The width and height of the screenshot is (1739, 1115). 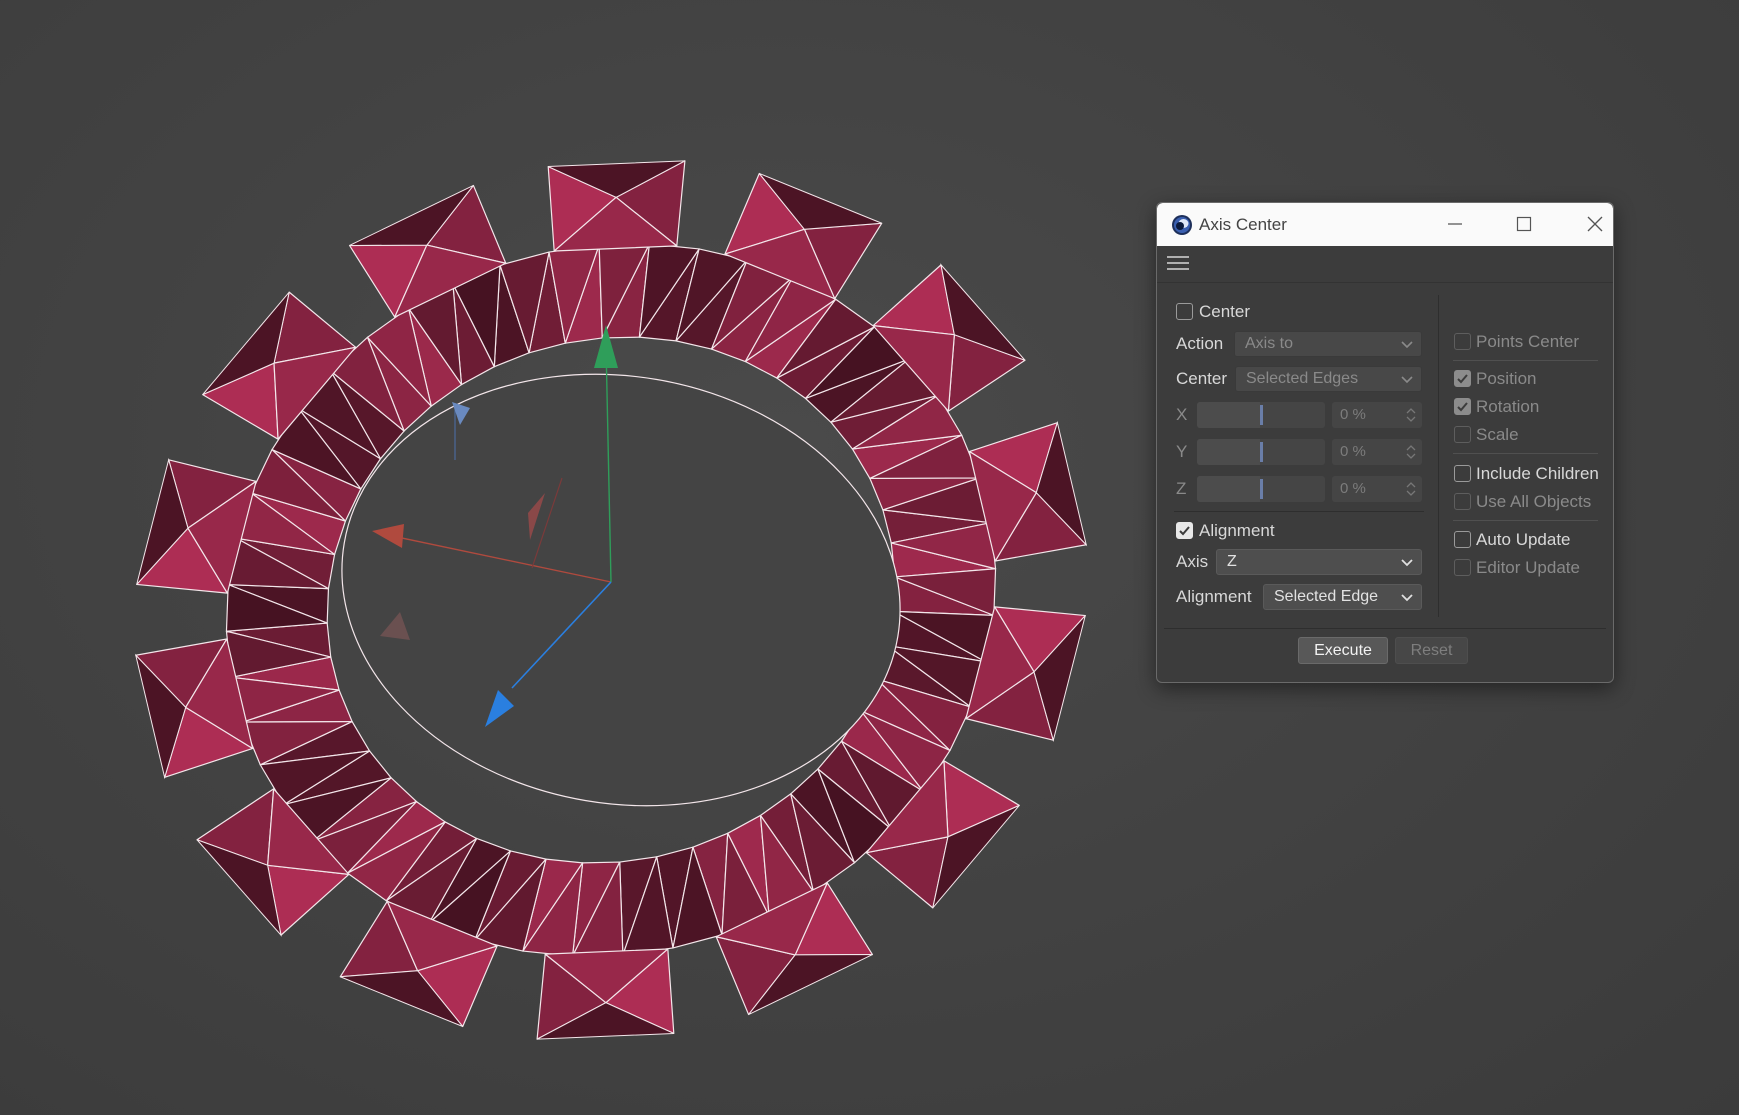 What do you see at coordinates (1462, 341) in the screenshot?
I see `points-center-checkbox` at bounding box center [1462, 341].